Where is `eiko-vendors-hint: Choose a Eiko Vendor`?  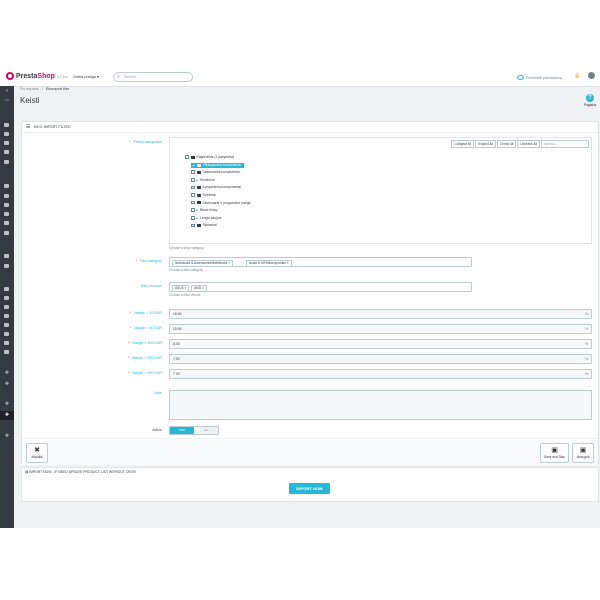
eiko-vendors-hint: Choose a Eiko Vendor is located at coordinates (185, 295).